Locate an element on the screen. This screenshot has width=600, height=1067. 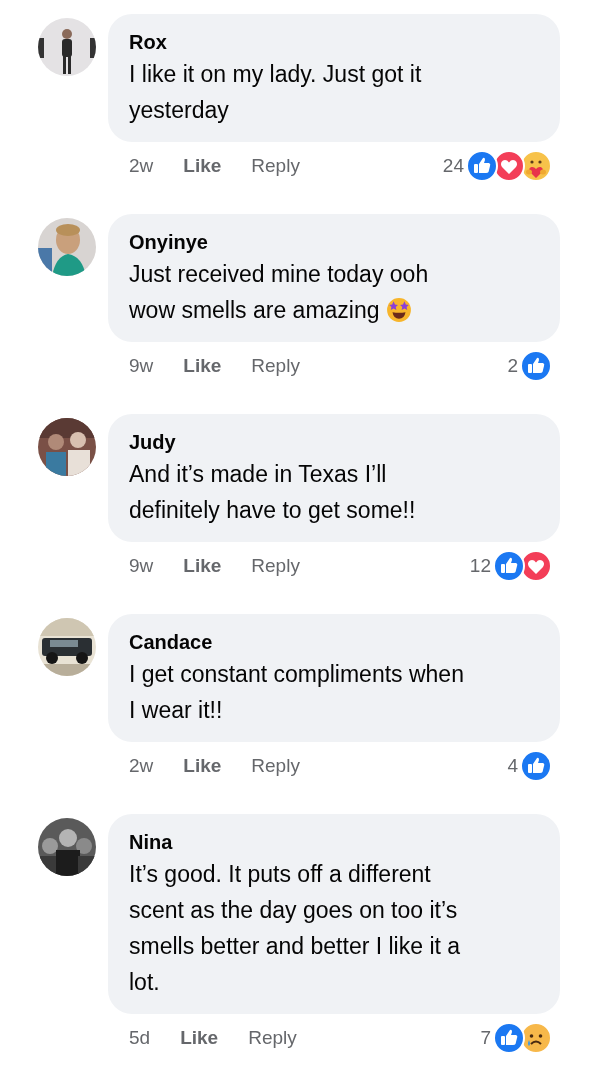
author-name: Rox is located at coordinates (148, 42).